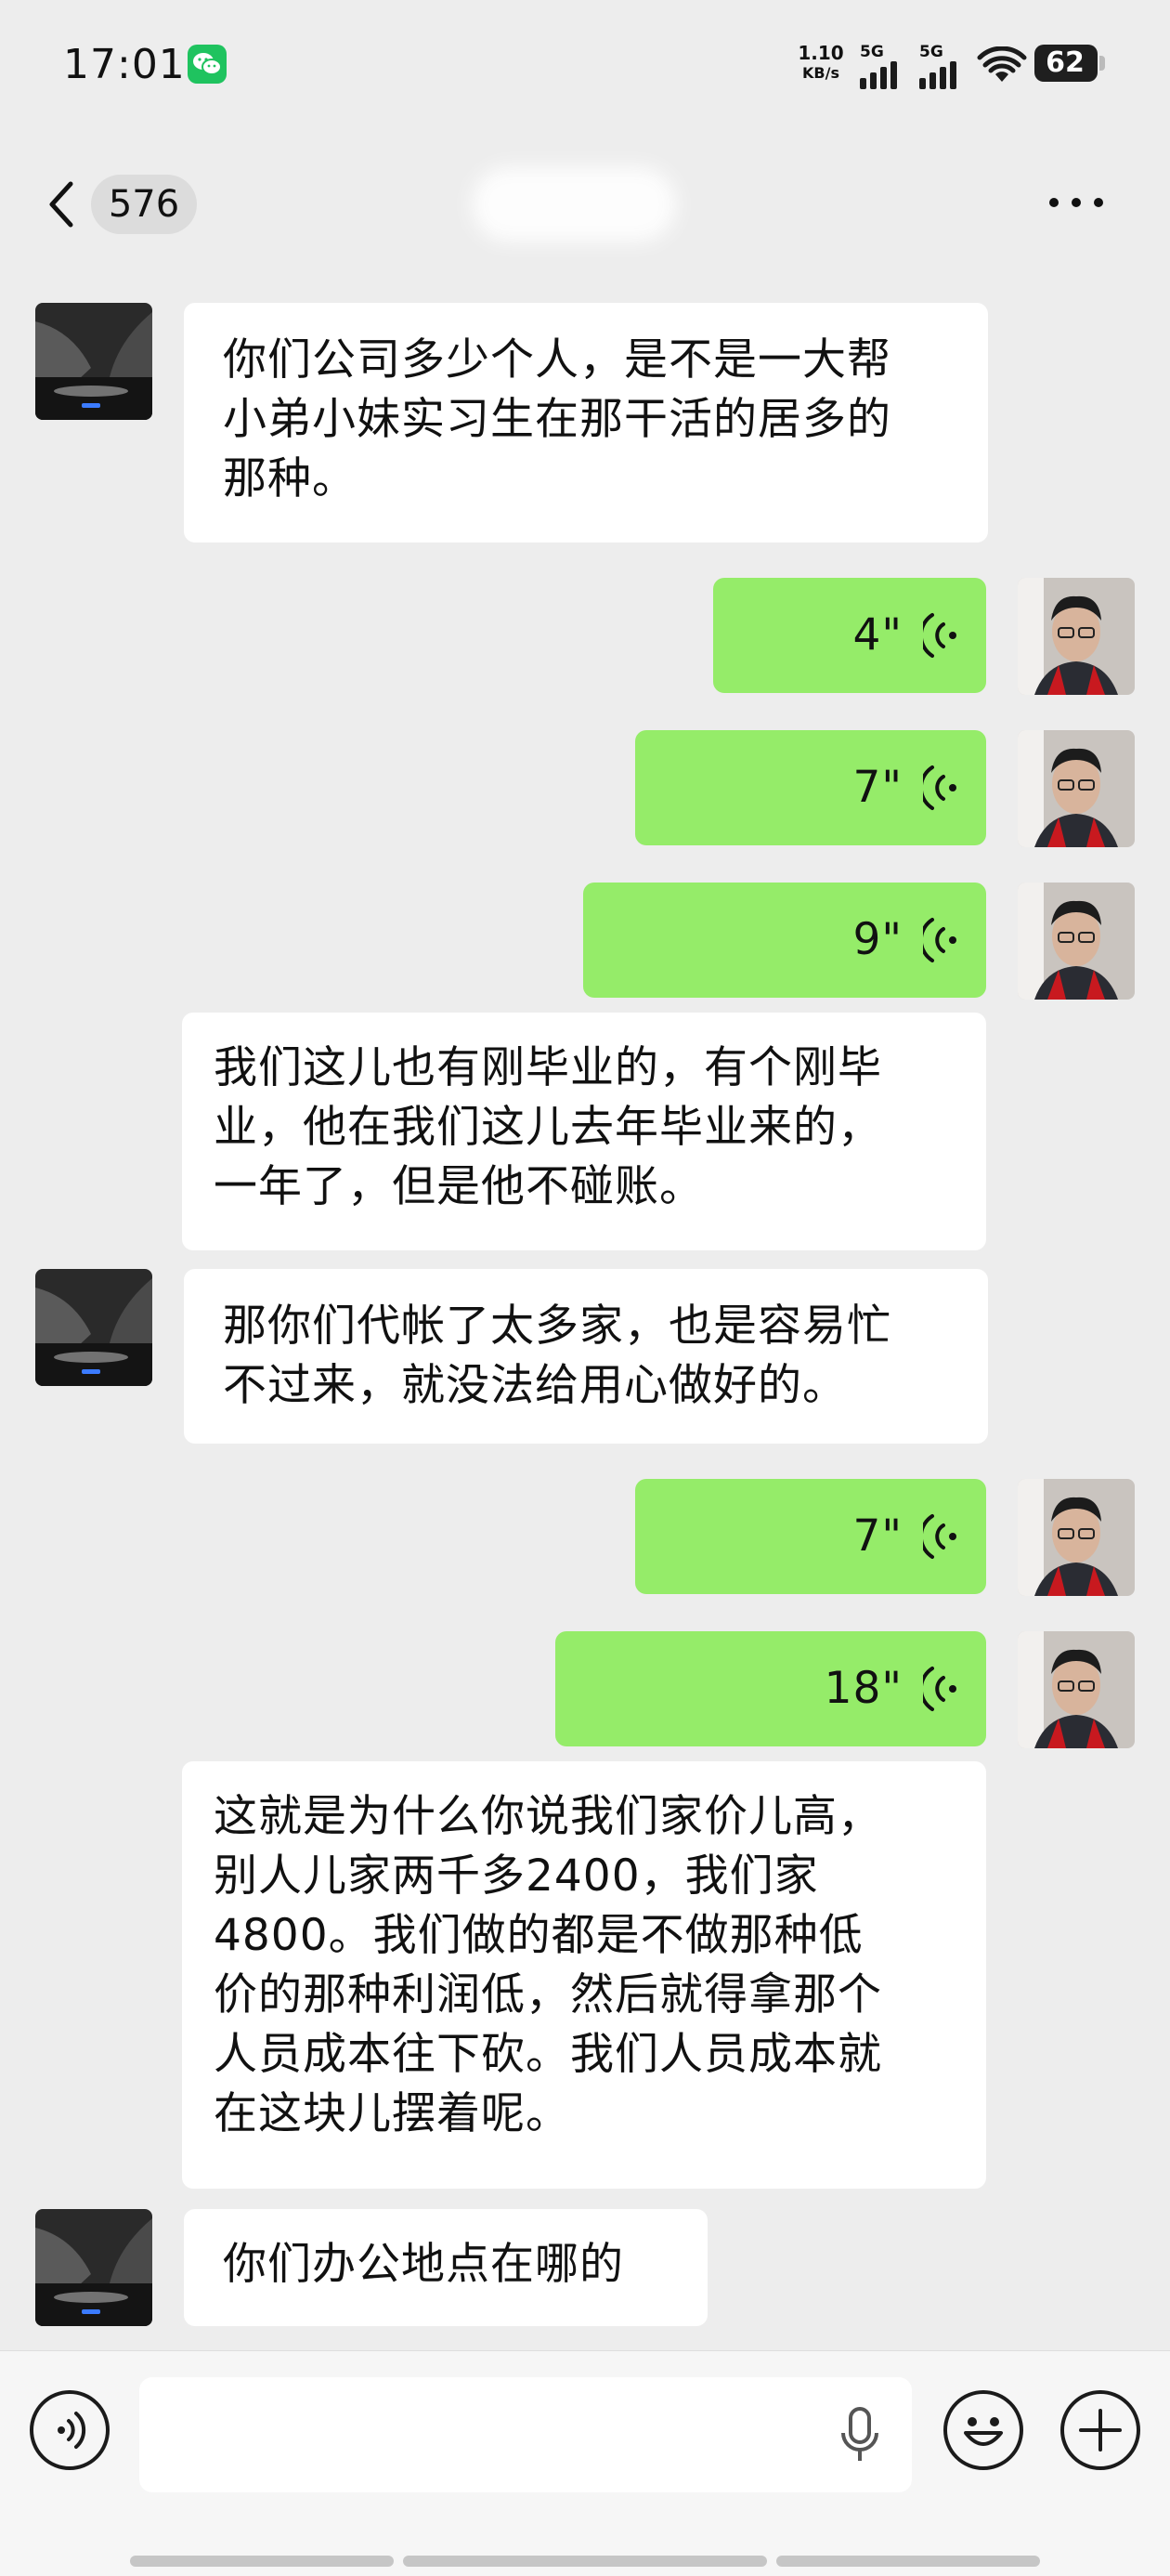 Image resolution: width=1170 pixels, height=2576 pixels. What do you see at coordinates (144, 204) in the screenshot?
I see `unread-count-badge: 576` at bounding box center [144, 204].